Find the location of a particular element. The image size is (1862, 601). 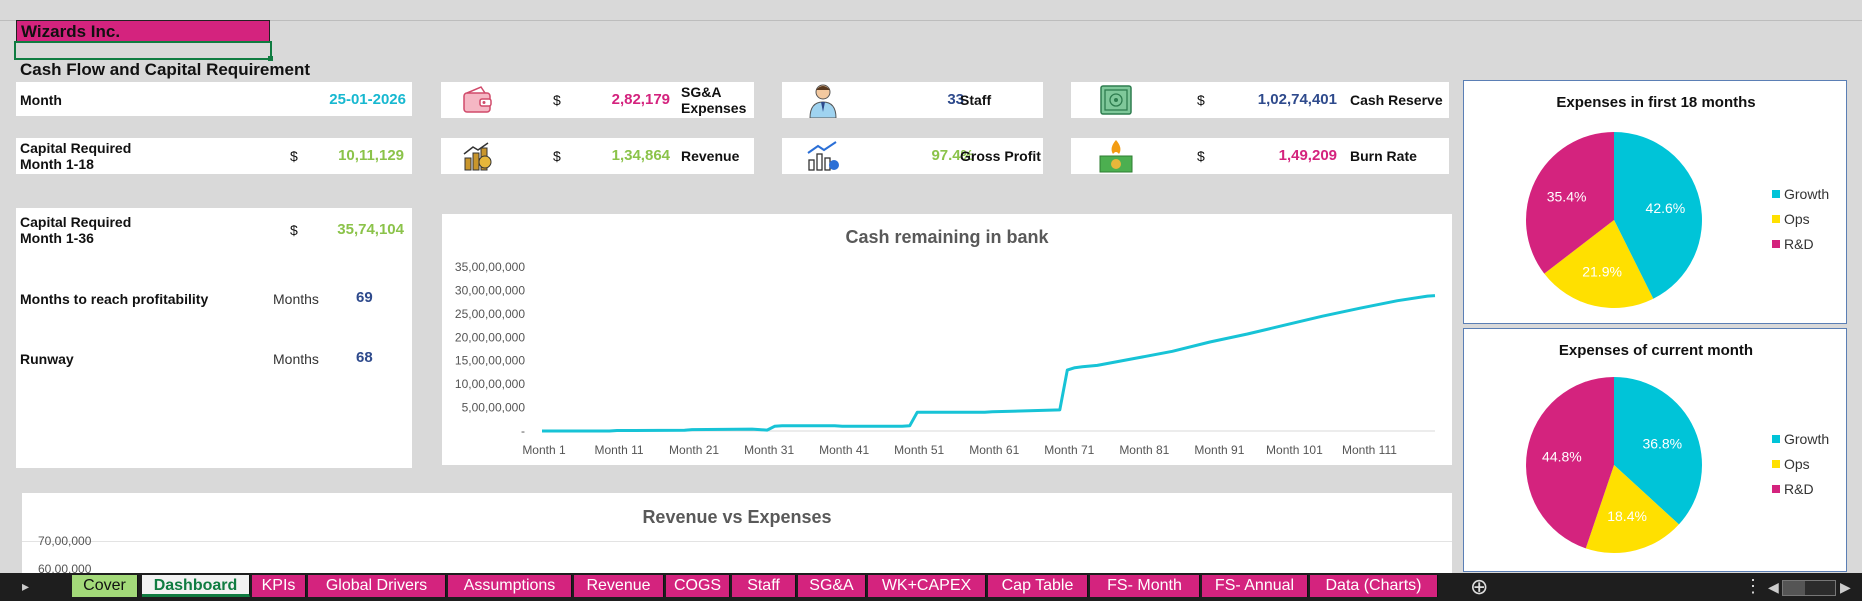

burn-rate-currency: $ is located at coordinates (1201, 156).